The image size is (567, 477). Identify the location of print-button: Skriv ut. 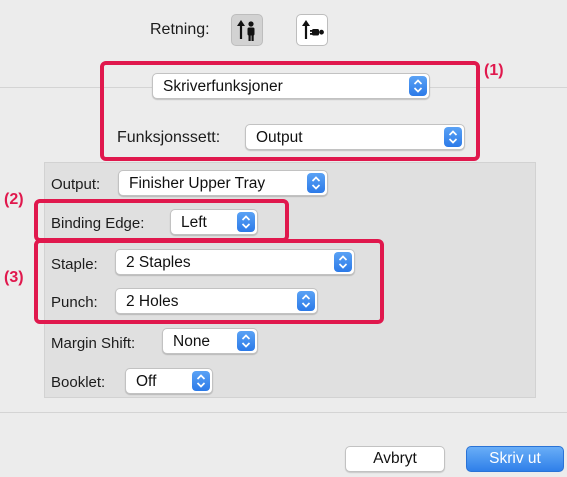
(515, 459).